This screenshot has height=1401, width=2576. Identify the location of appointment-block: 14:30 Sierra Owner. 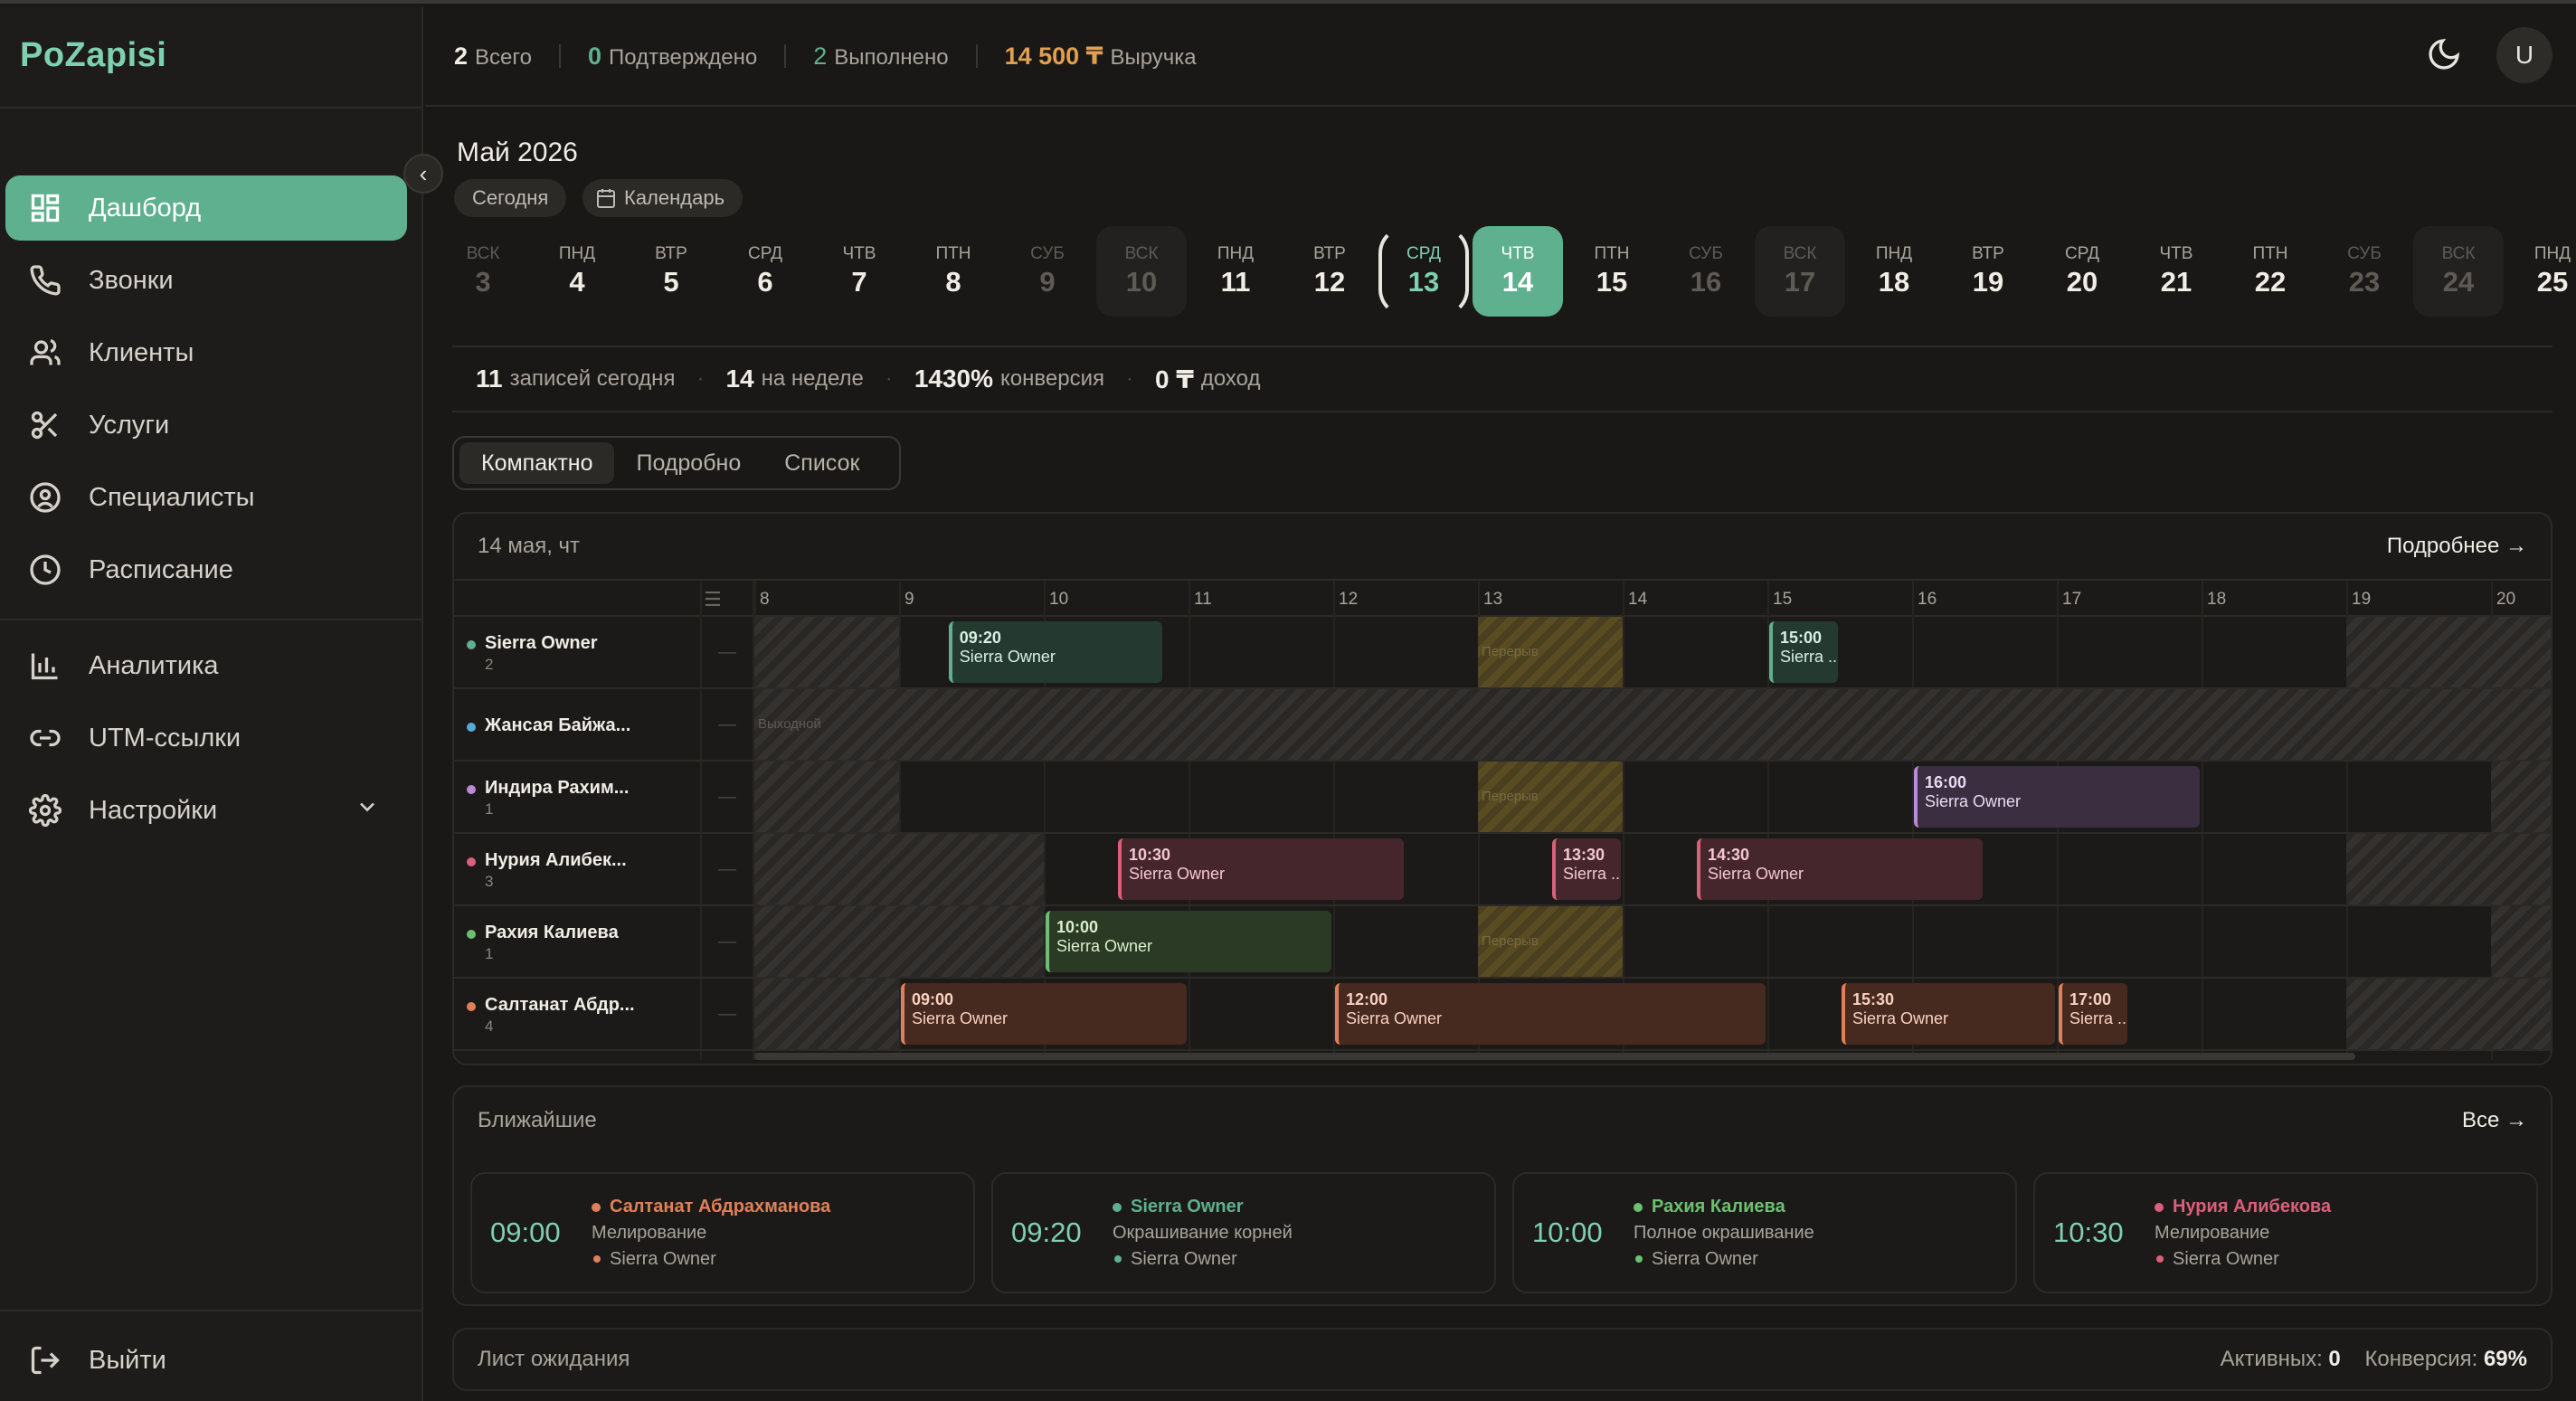
(1840, 869).